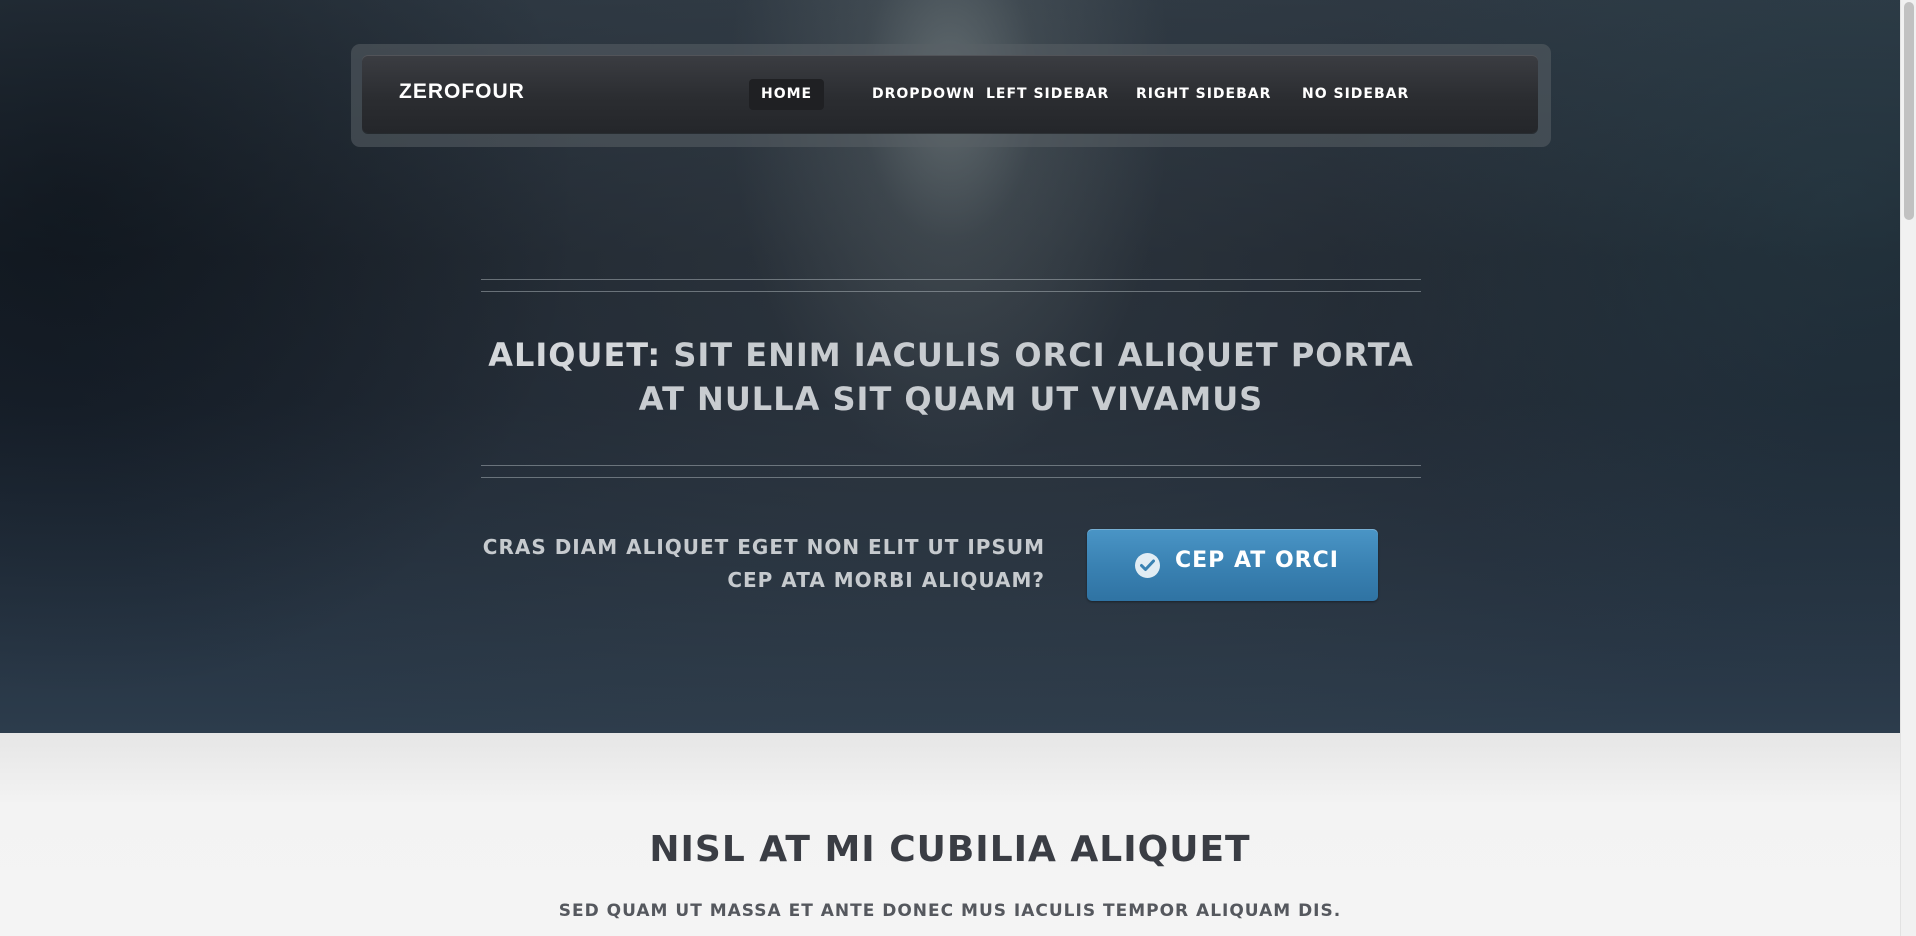 The width and height of the screenshot is (1916, 936). I want to click on nav-item-dropdown: DROPDOWN, so click(923, 94).